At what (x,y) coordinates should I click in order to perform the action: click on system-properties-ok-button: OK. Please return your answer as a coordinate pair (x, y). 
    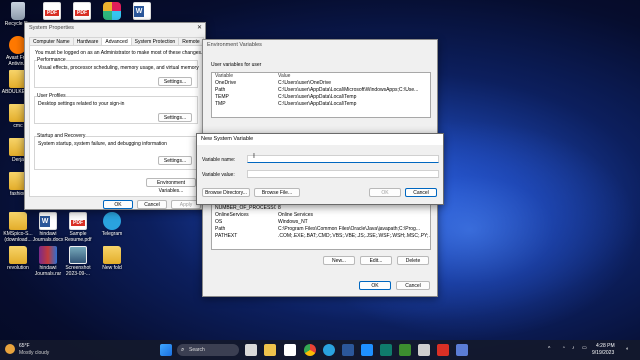
    Looking at the image, I should click on (118, 204).